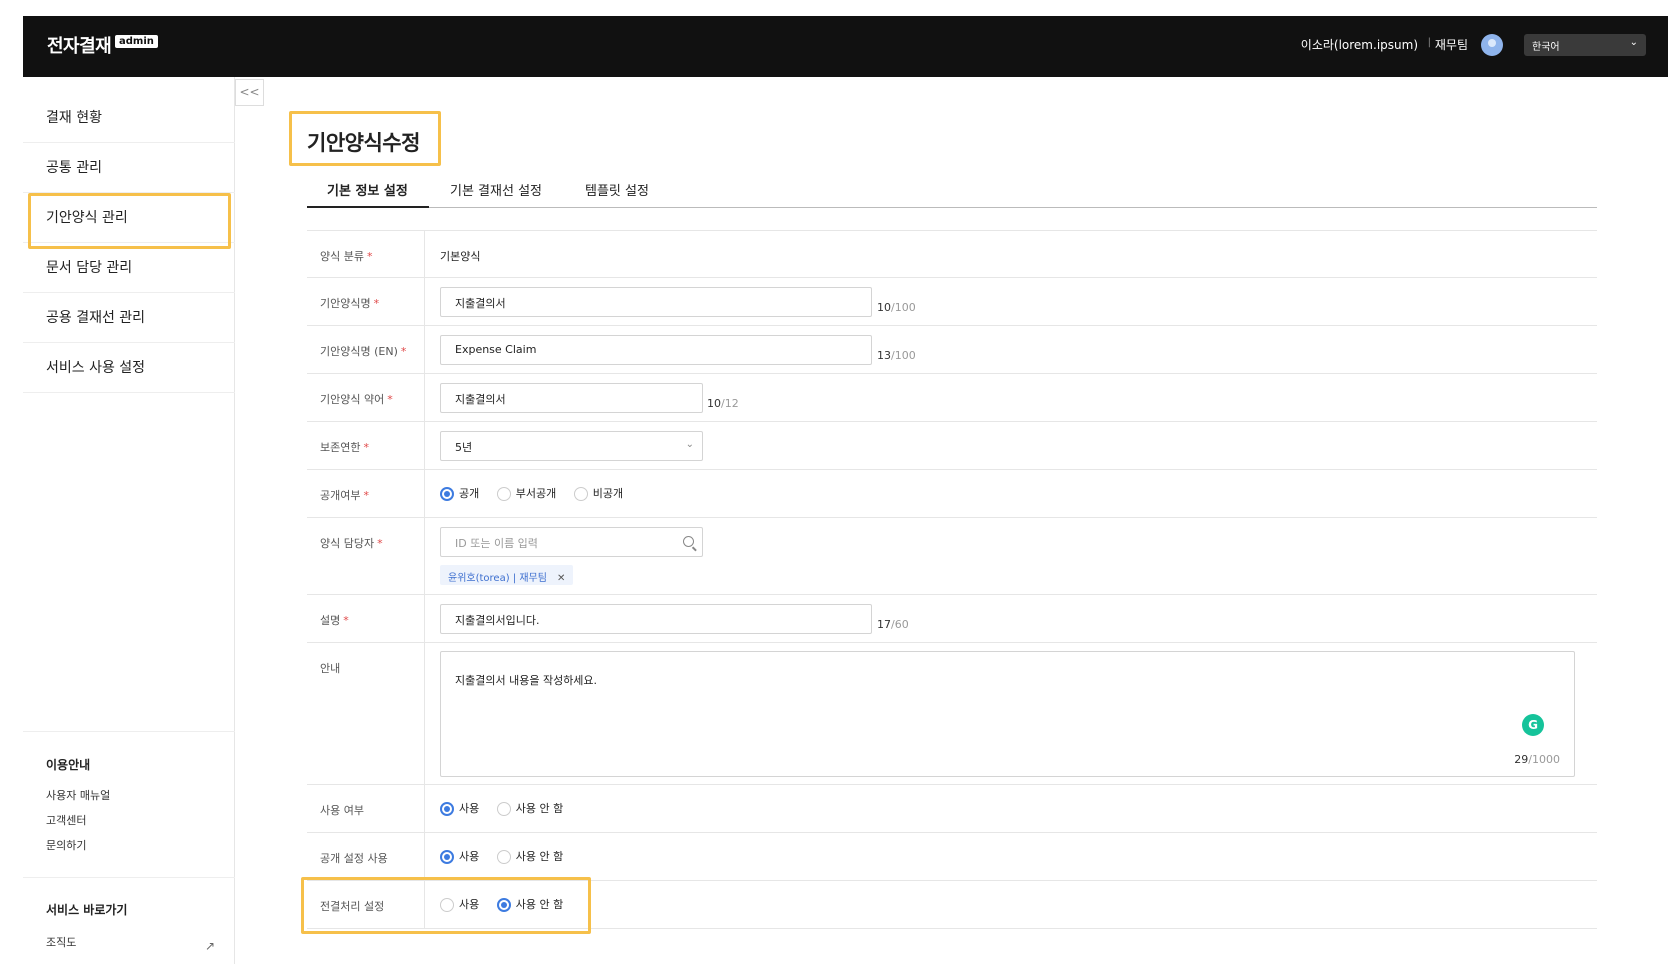 The height and width of the screenshot is (964, 1680). I want to click on sidebar-item-label: 결재 현황, so click(74, 118).